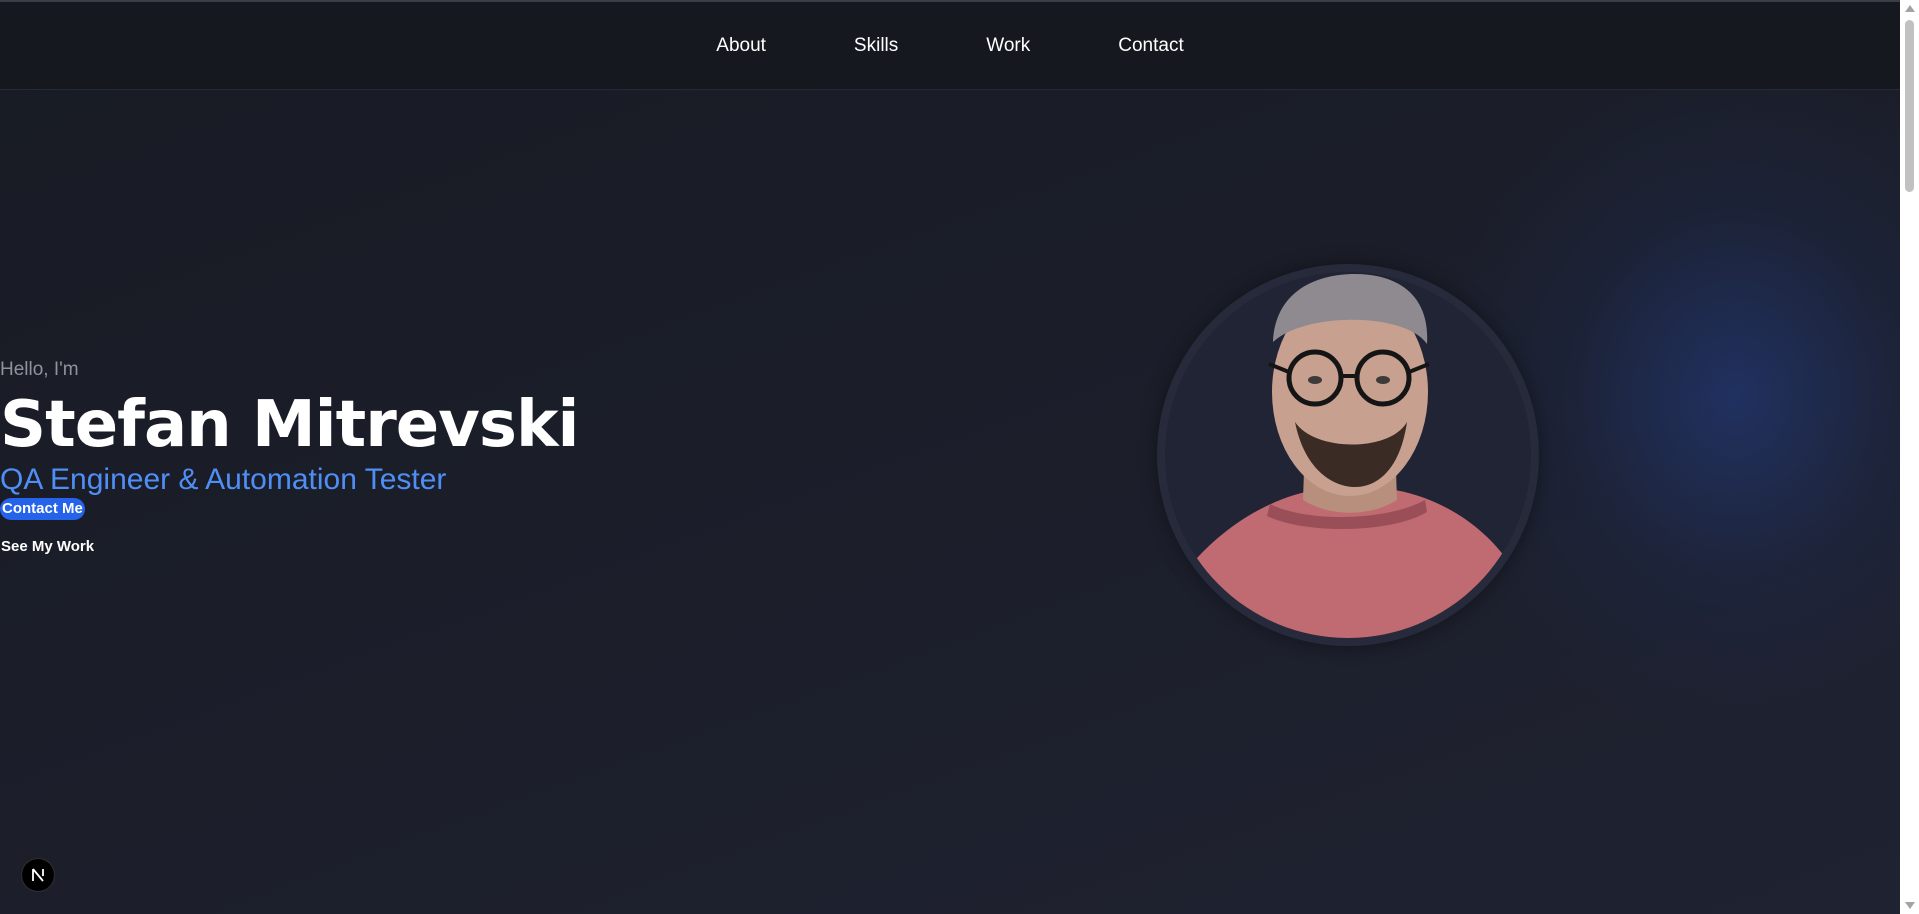 The height and width of the screenshot is (914, 1919). I want to click on nav-link-about: About, so click(741, 46).